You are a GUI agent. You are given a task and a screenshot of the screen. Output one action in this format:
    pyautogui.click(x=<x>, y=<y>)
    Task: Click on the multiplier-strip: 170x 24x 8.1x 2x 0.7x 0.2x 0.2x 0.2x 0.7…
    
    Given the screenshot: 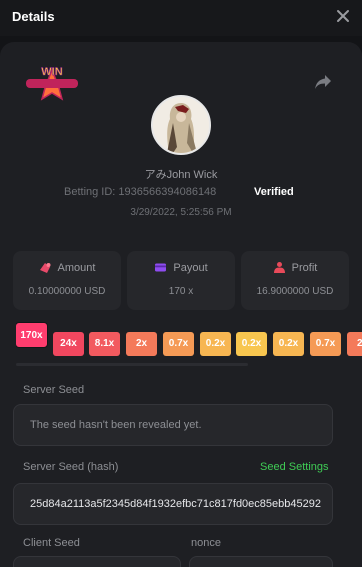 What is the action you would take?
    pyautogui.click(x=189, y=341)
    